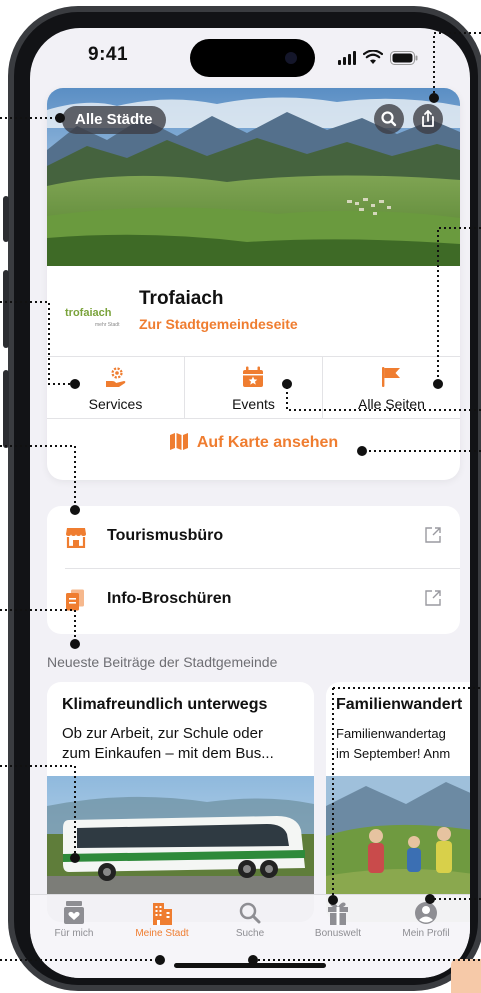  What do you see at coordinates (426, 913) in the screenshot?
I see `profile-icon` at bounding box center [426, 913].